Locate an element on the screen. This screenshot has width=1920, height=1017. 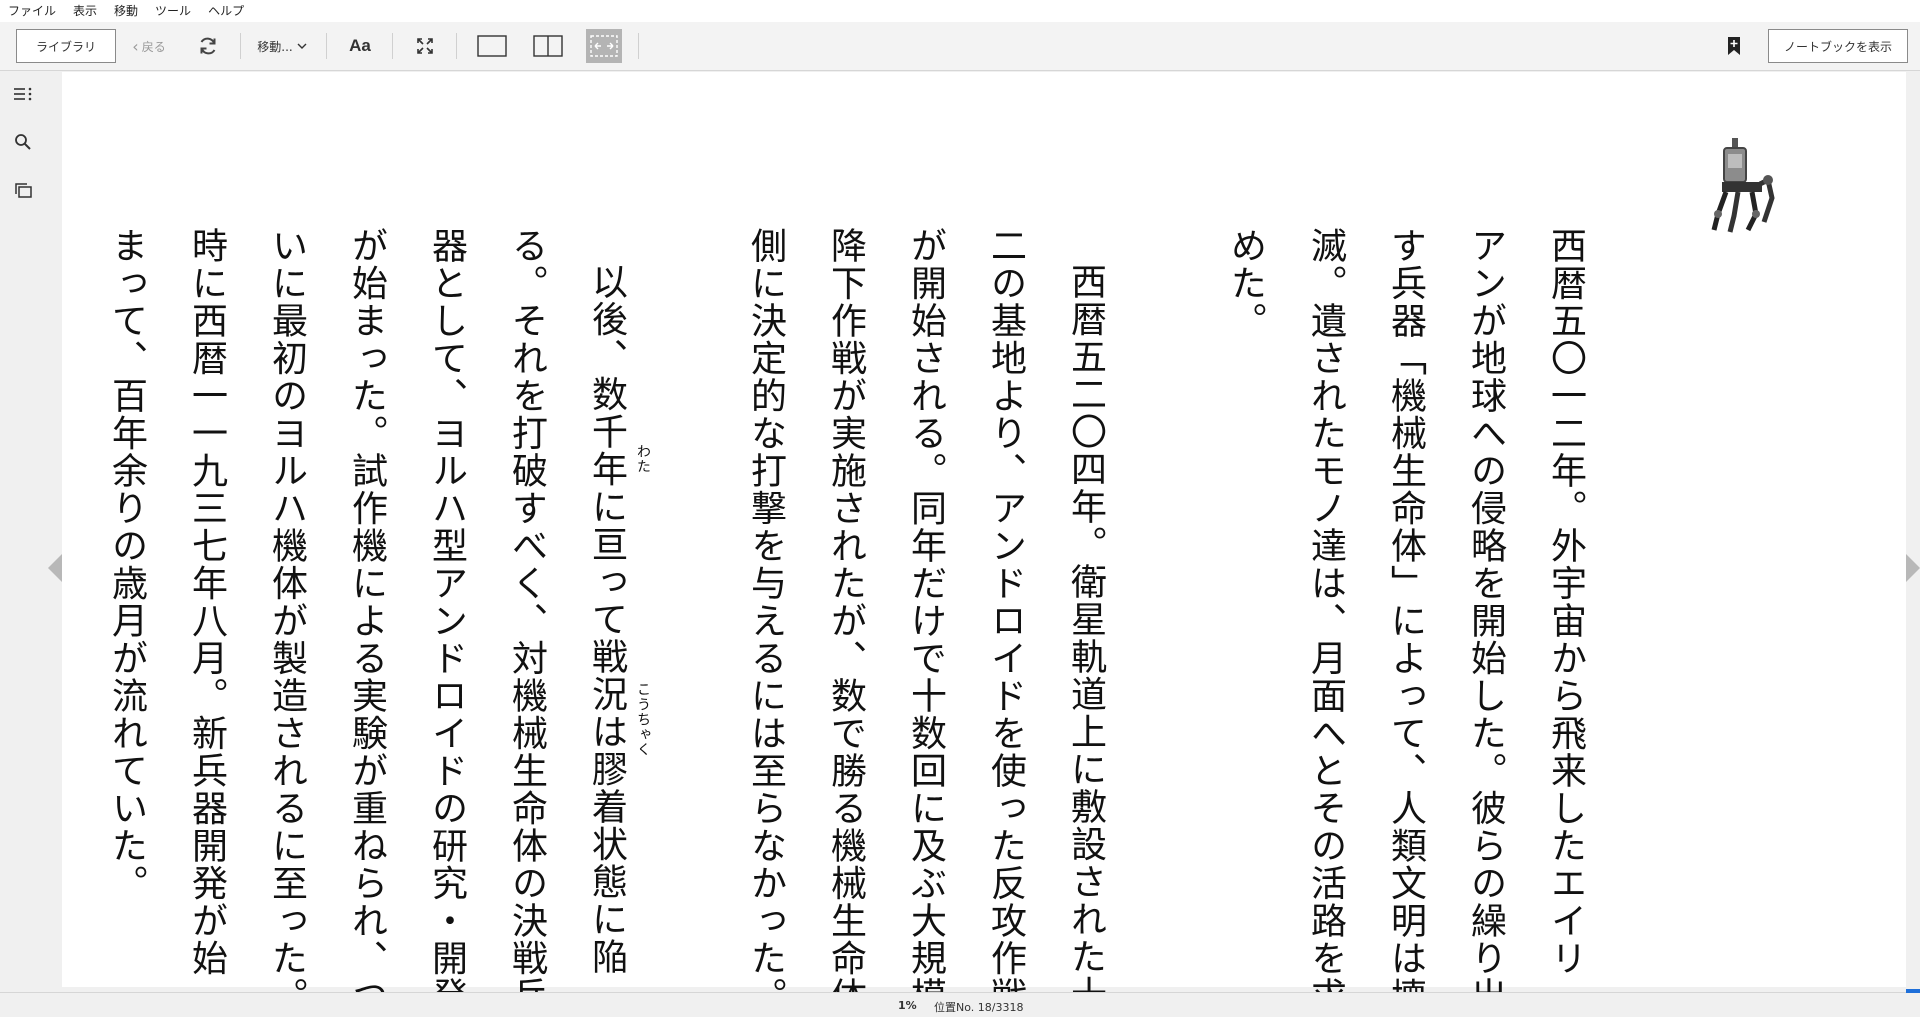
two-column-icon is located at coordinates (548, 46).